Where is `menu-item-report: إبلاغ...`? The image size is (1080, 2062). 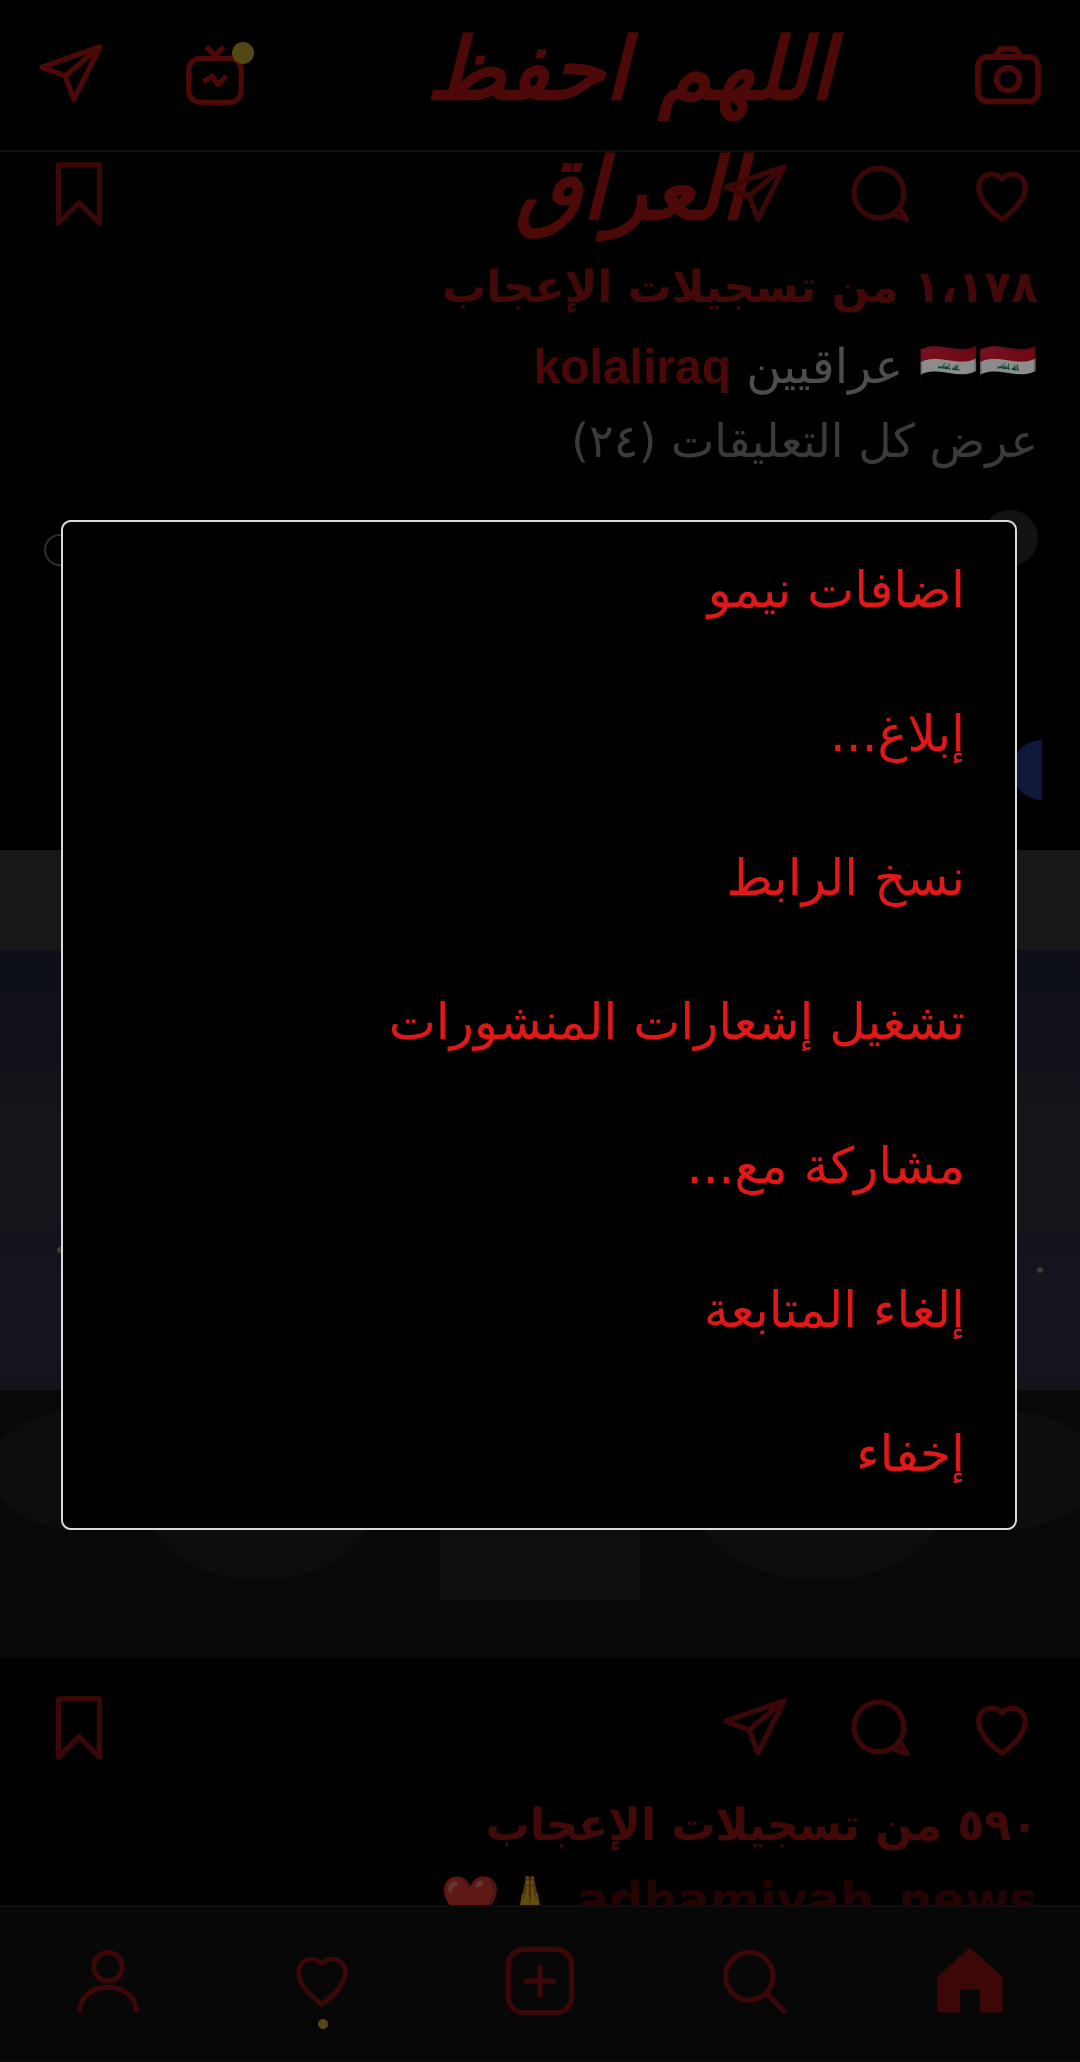 menu-item-report: إبلاغ... is located at coordinates (534, 734).